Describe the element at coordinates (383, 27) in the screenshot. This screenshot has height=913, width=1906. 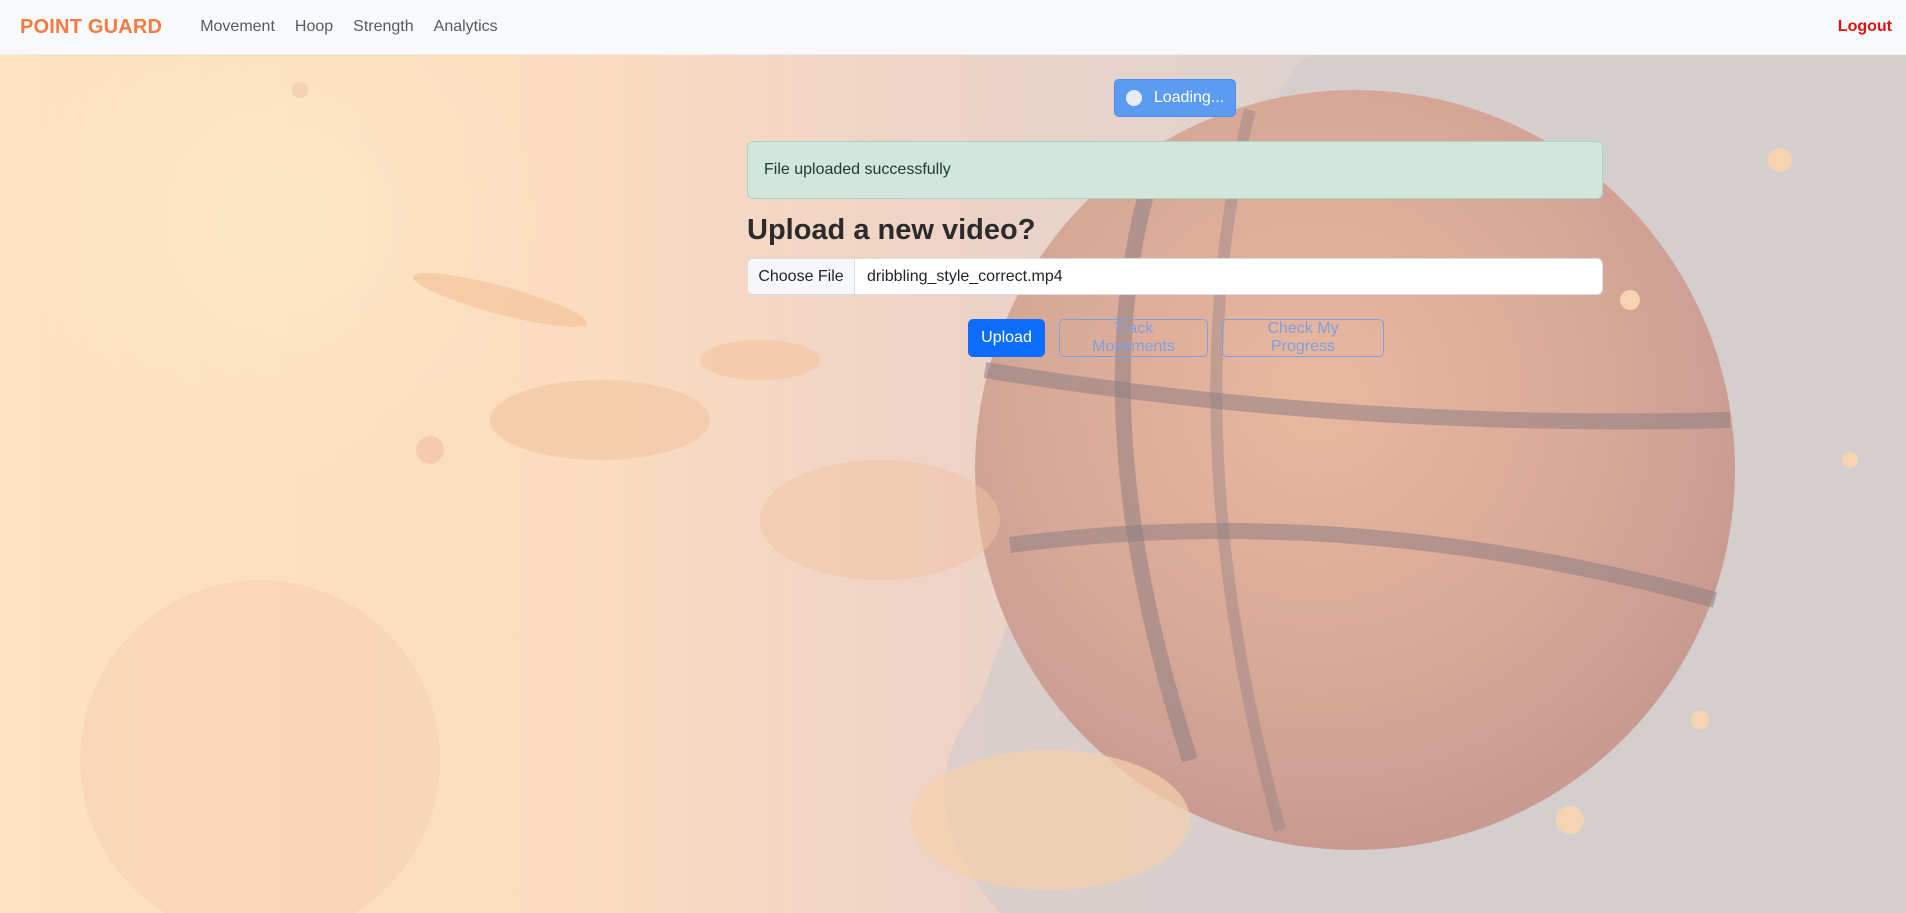
I see `nav-link-strength: Strength` at that location.